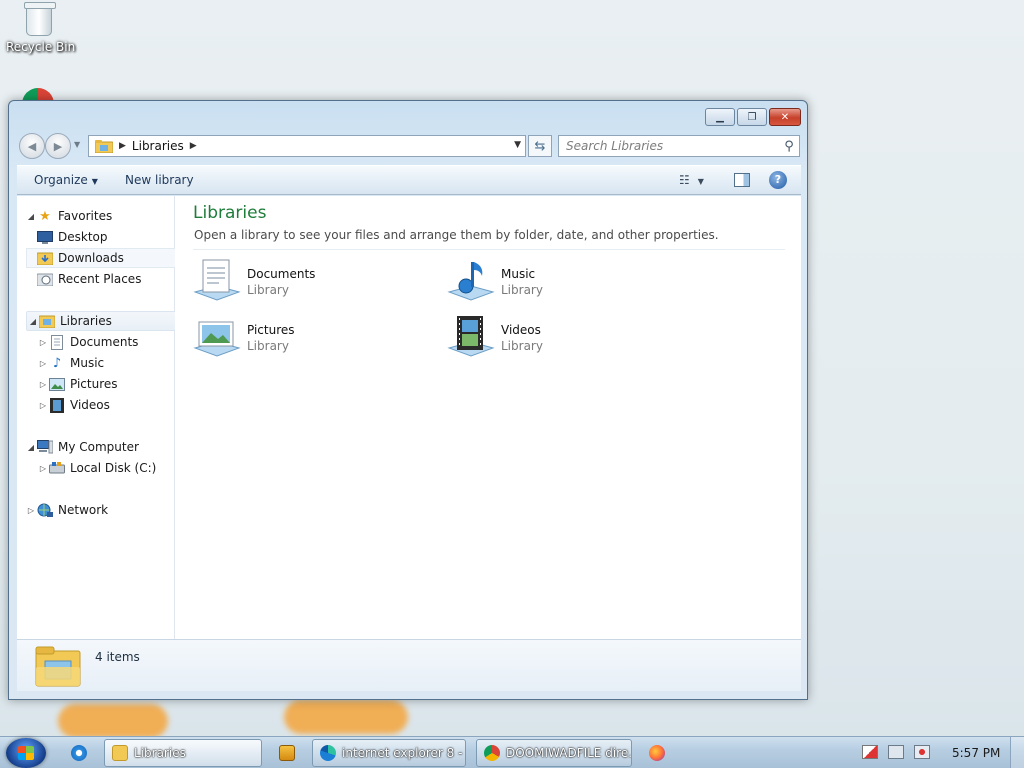 The height and width of the screenshot is (768, 1024). Describe the element at coordinates (41, 47) in the screenshot. I see `recycle-bin-label: Recycle Bin` at that location.